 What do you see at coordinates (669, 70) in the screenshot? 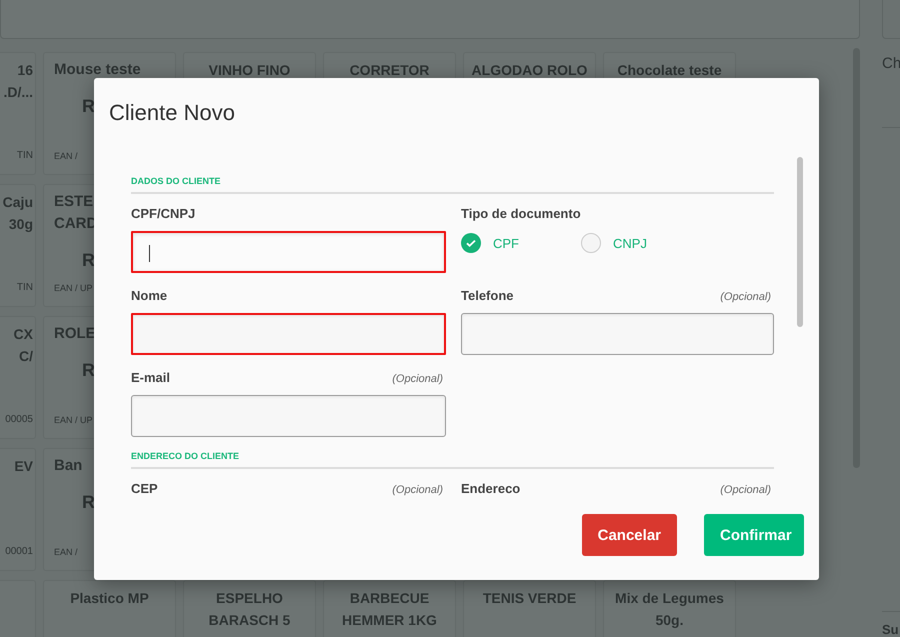
I see `product-name: Chocolate teste` at bounding box center [669, 70].